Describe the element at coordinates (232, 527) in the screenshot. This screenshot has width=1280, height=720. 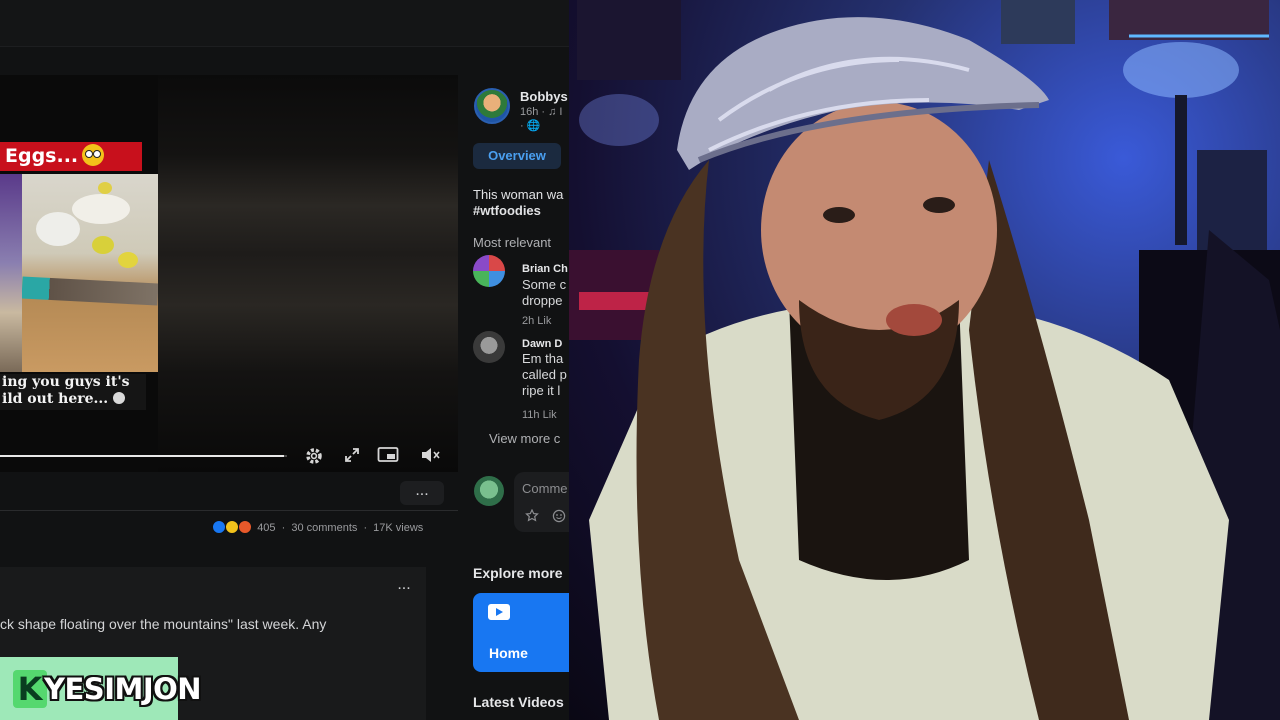
I see `wow-reaction-icon` at that location.